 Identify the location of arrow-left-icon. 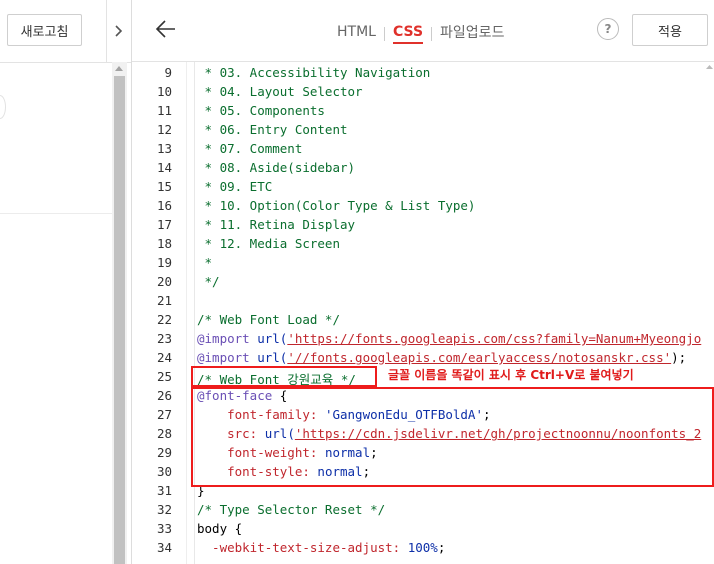
(165, 29).